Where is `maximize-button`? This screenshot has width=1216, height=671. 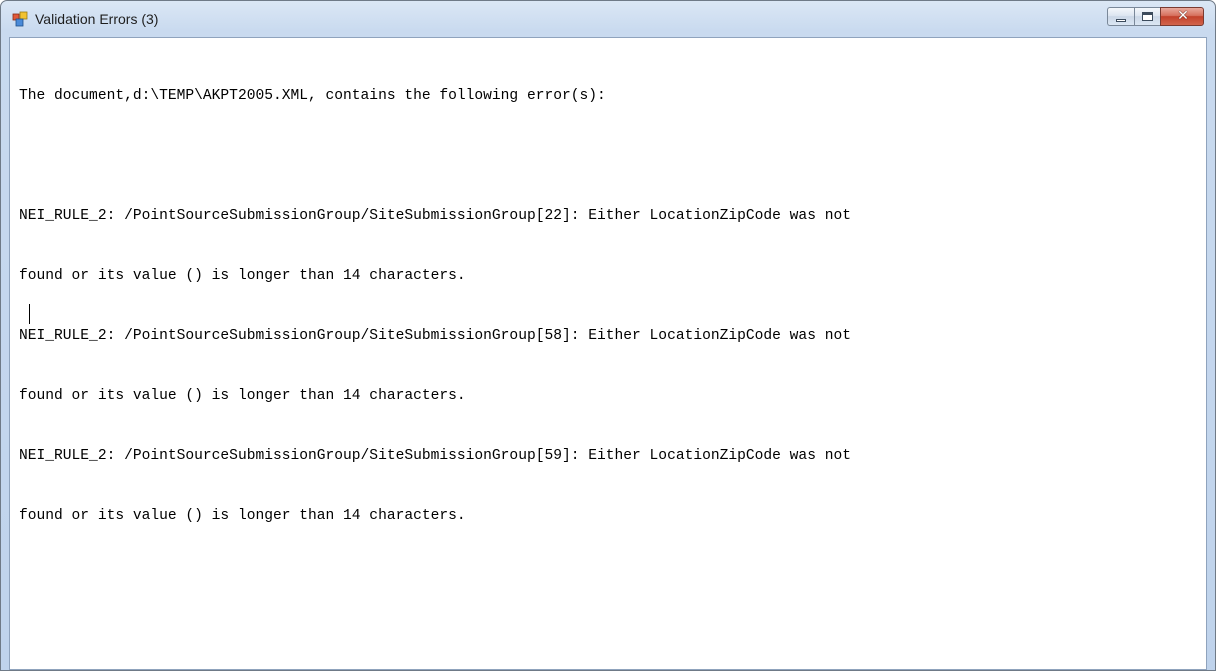 maximize-button is located at coordinates (1147, 16).